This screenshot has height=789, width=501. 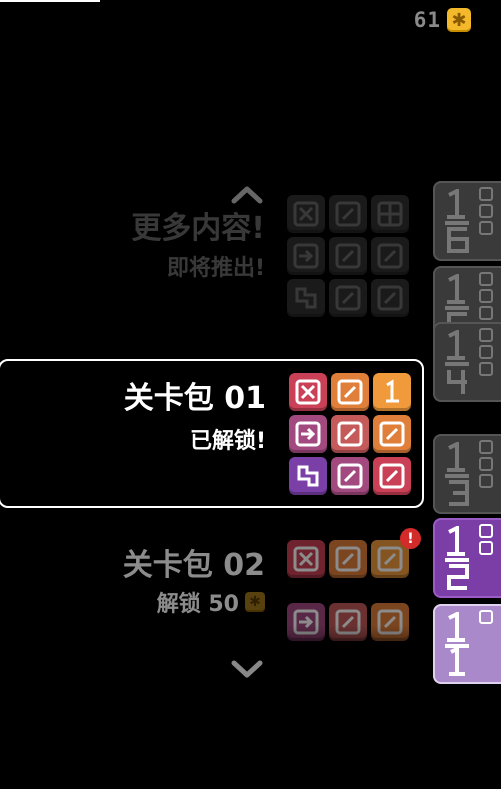 What do you see at coordinates (442, 20) in the screenshot?
I see `currency-display: 61 ✱` at bounding box center [442, 20].